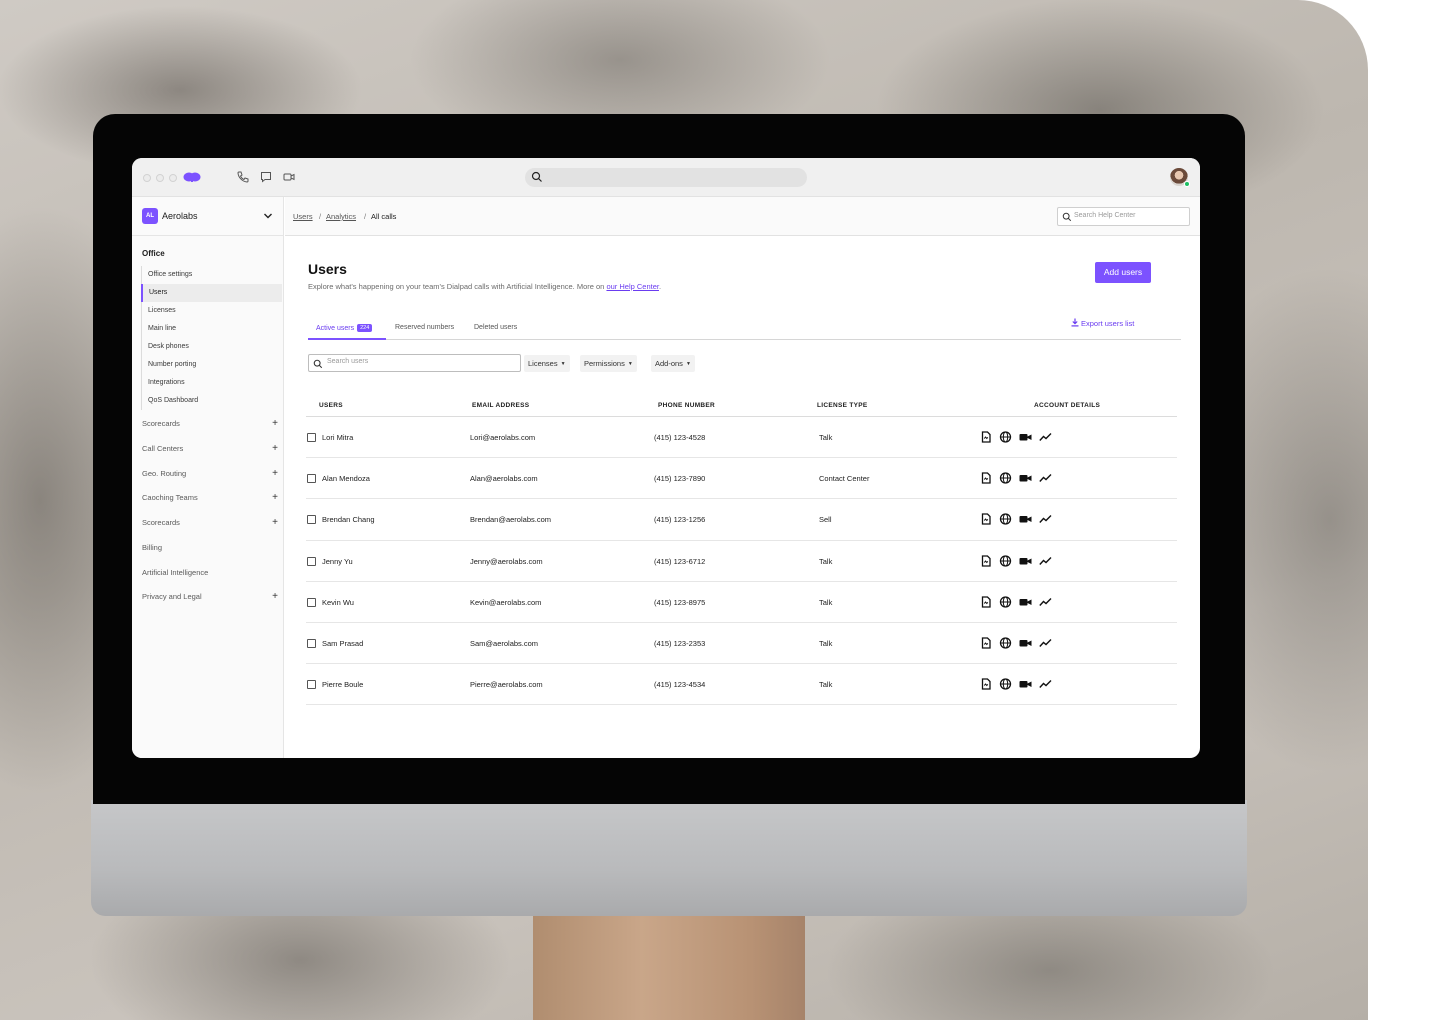 The height and width of the screenshot is (1020, 1440). Describe the element at coordinates (161, 423) in the screenshot. I see `sidebar-item-label: Scorecards` at that location.